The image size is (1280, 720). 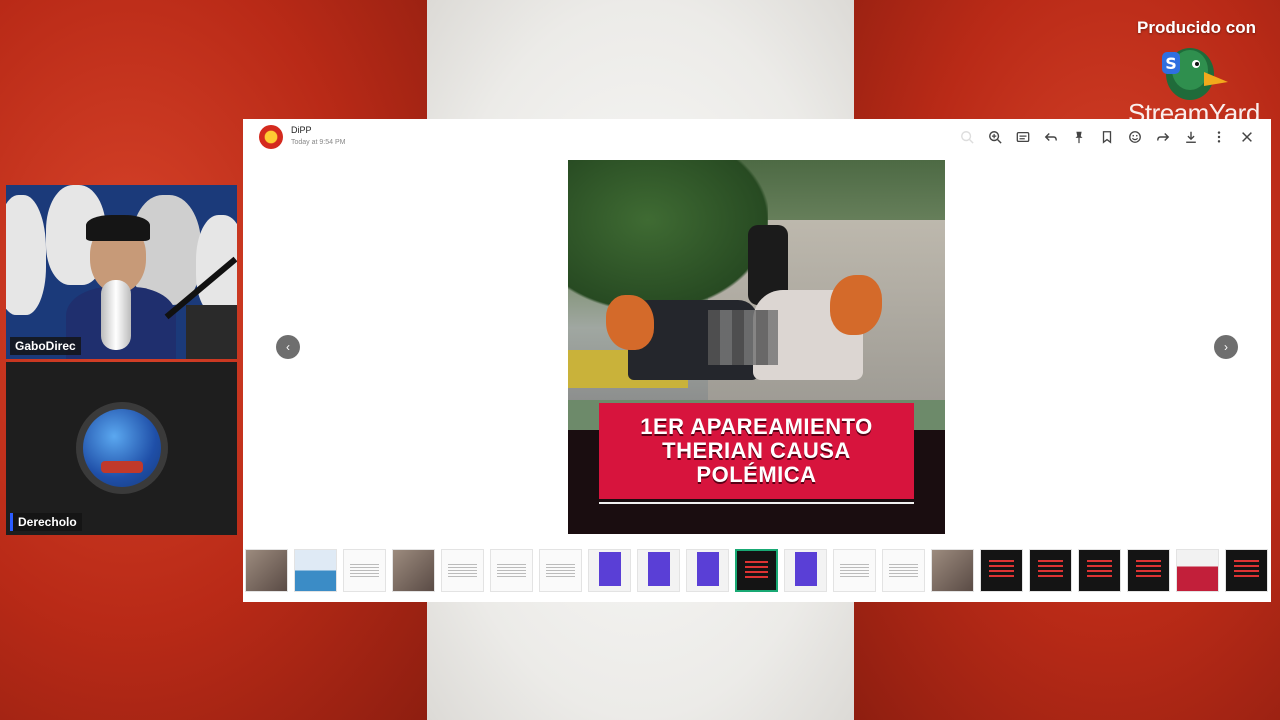 I want to click on participant-avatar, so click(x=122, y=448).